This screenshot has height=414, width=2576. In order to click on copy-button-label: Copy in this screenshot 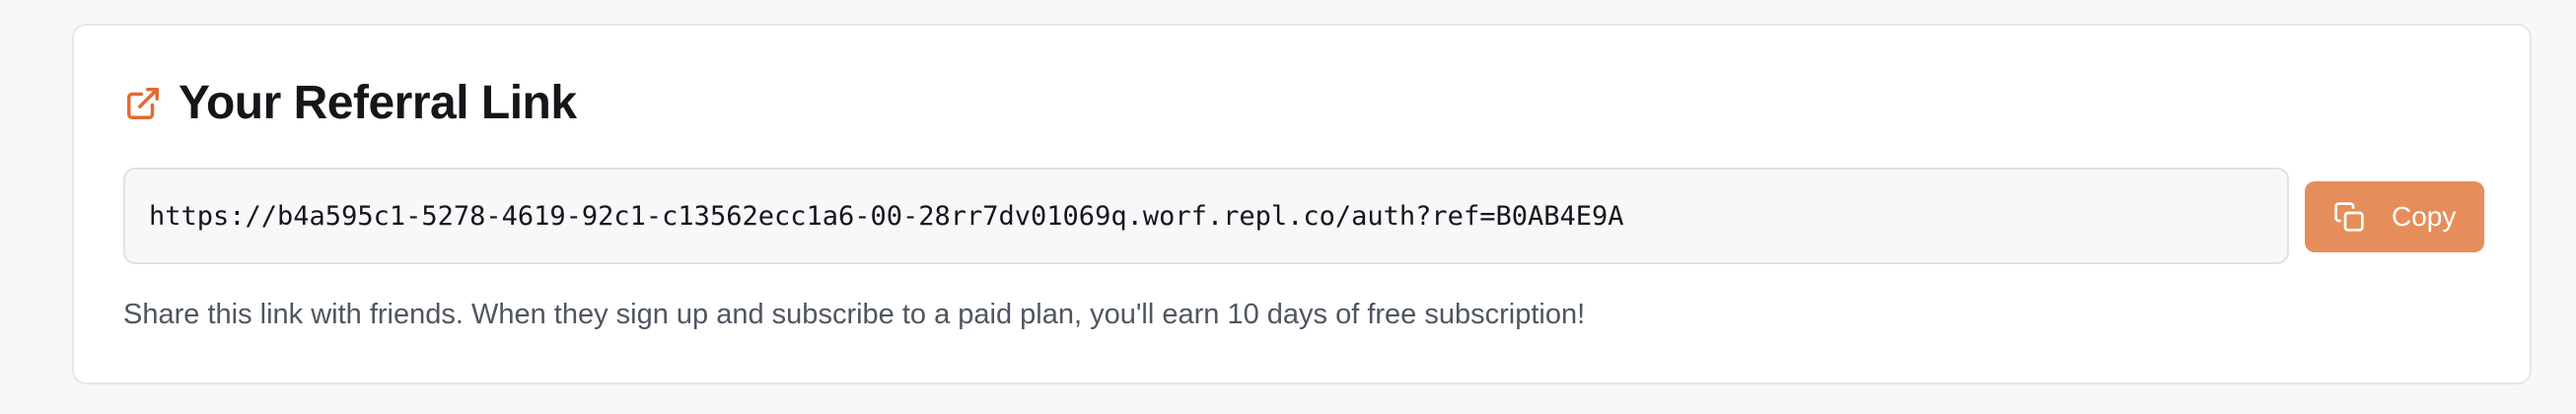, I will do `click(2424, 217)`.